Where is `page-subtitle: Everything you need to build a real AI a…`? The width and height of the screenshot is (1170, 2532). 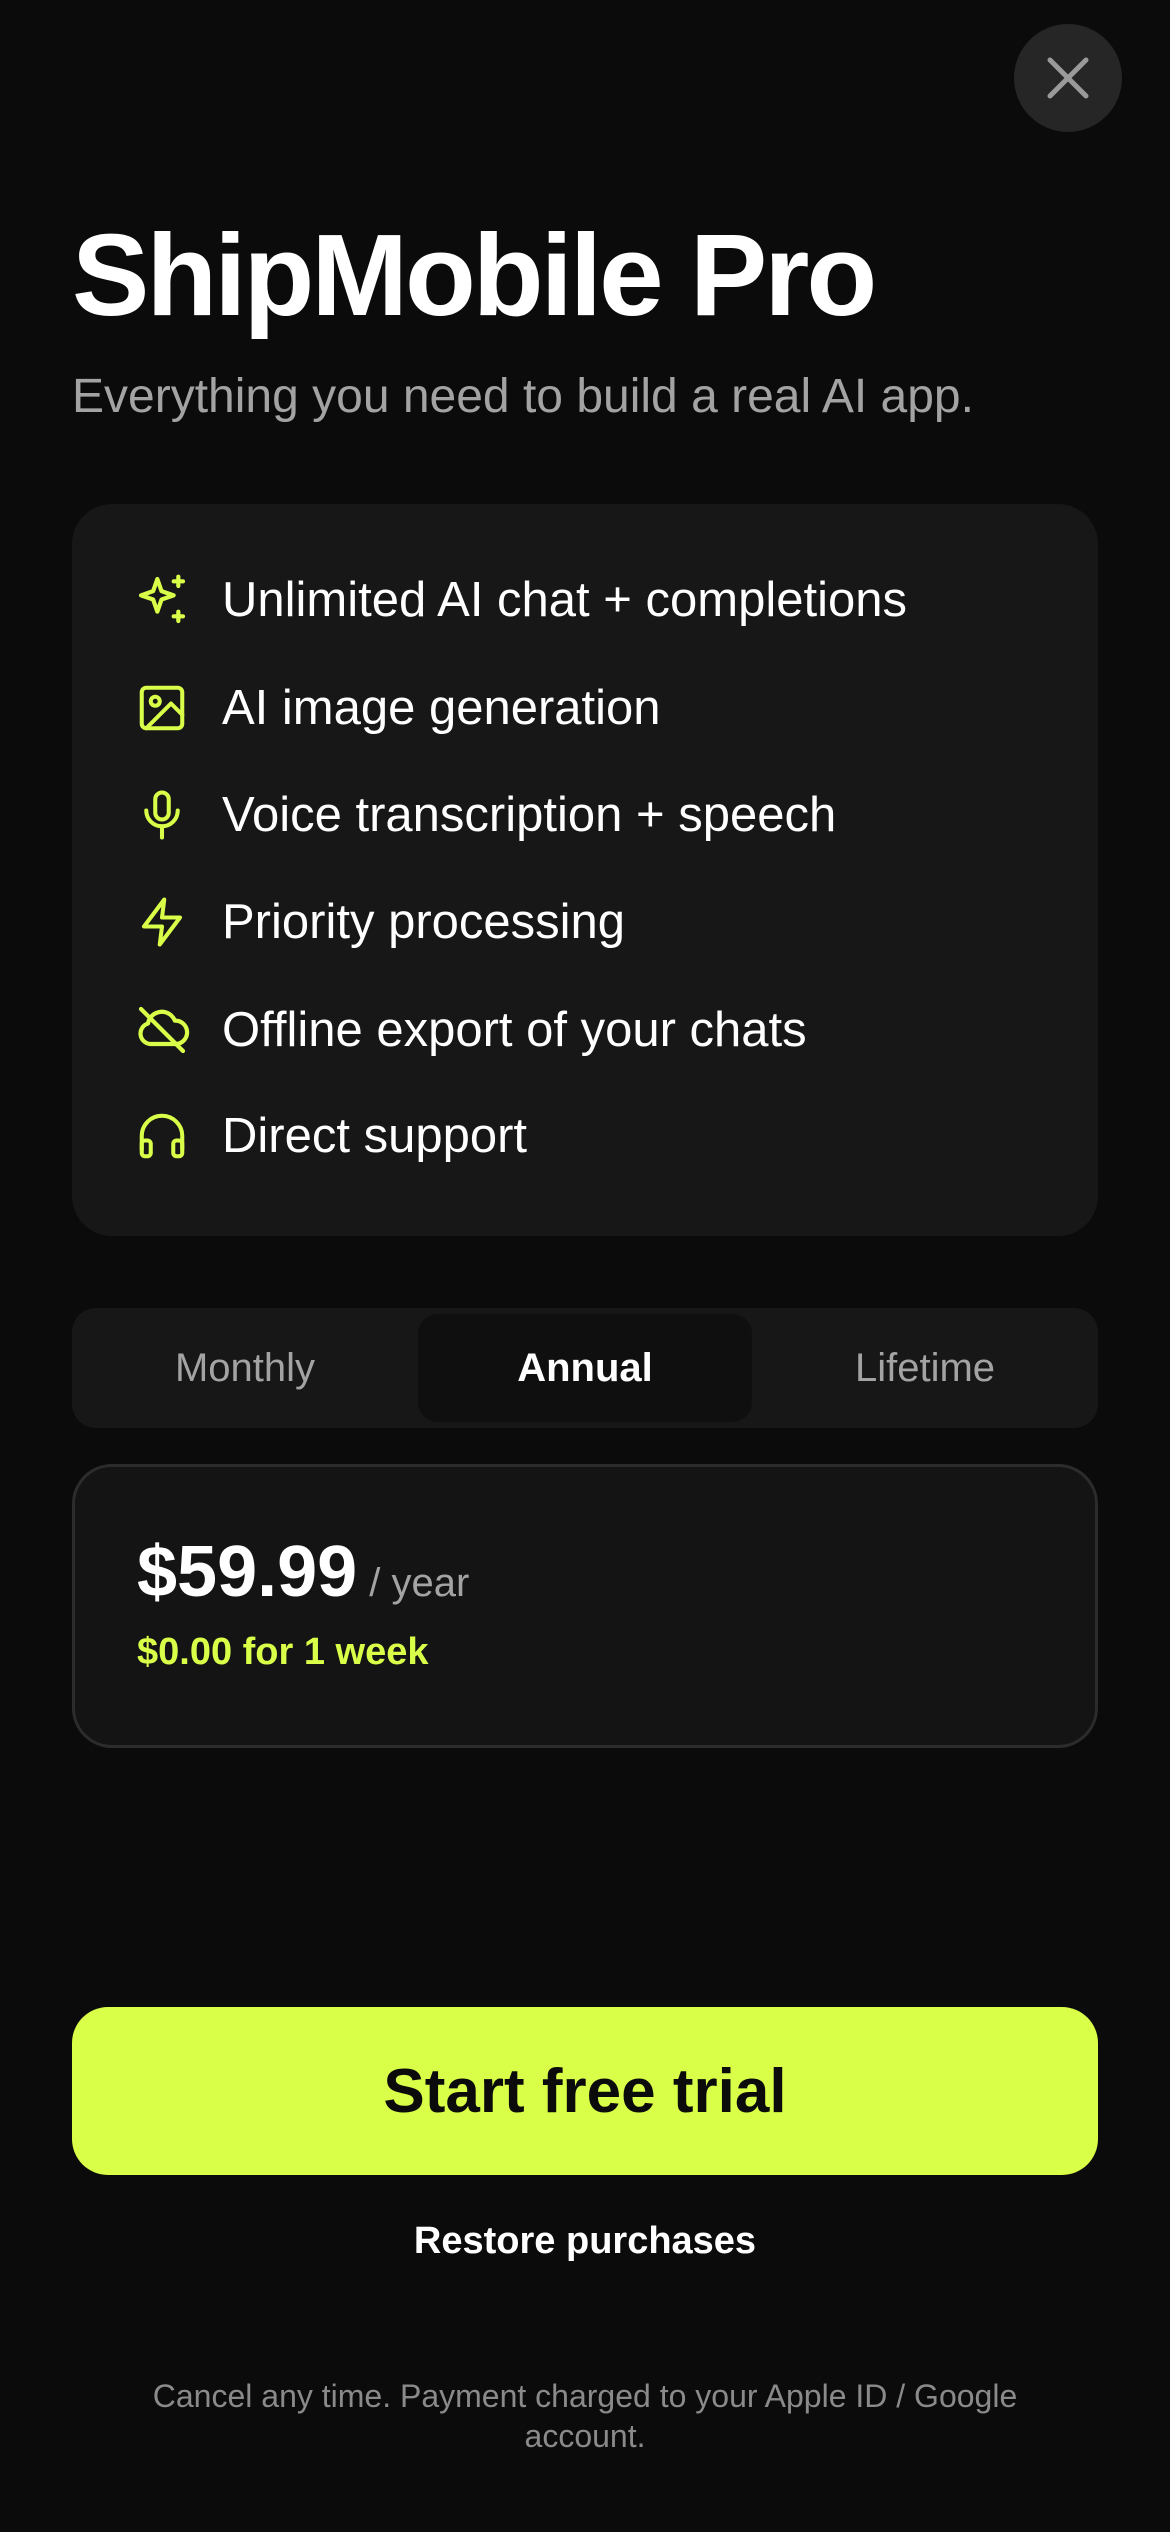
page-subtitle: Everything you need to build a real AI a… is located at coordinates (523, 396).